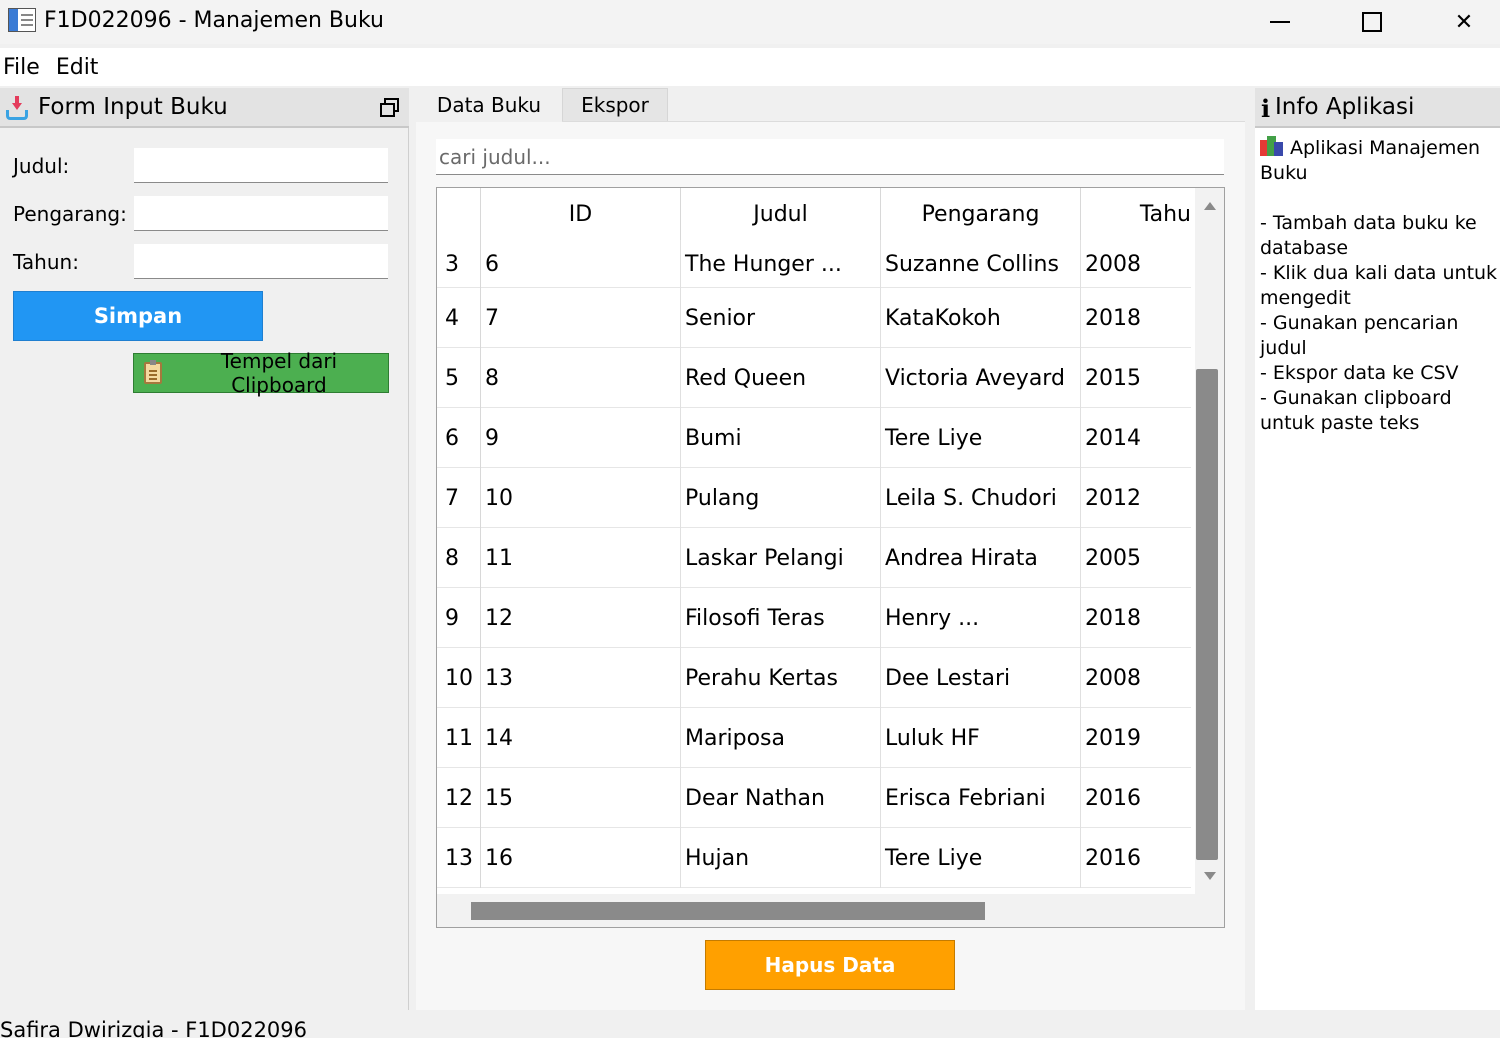  I want to click on cell-judul: Hujan, so click(781, 858).